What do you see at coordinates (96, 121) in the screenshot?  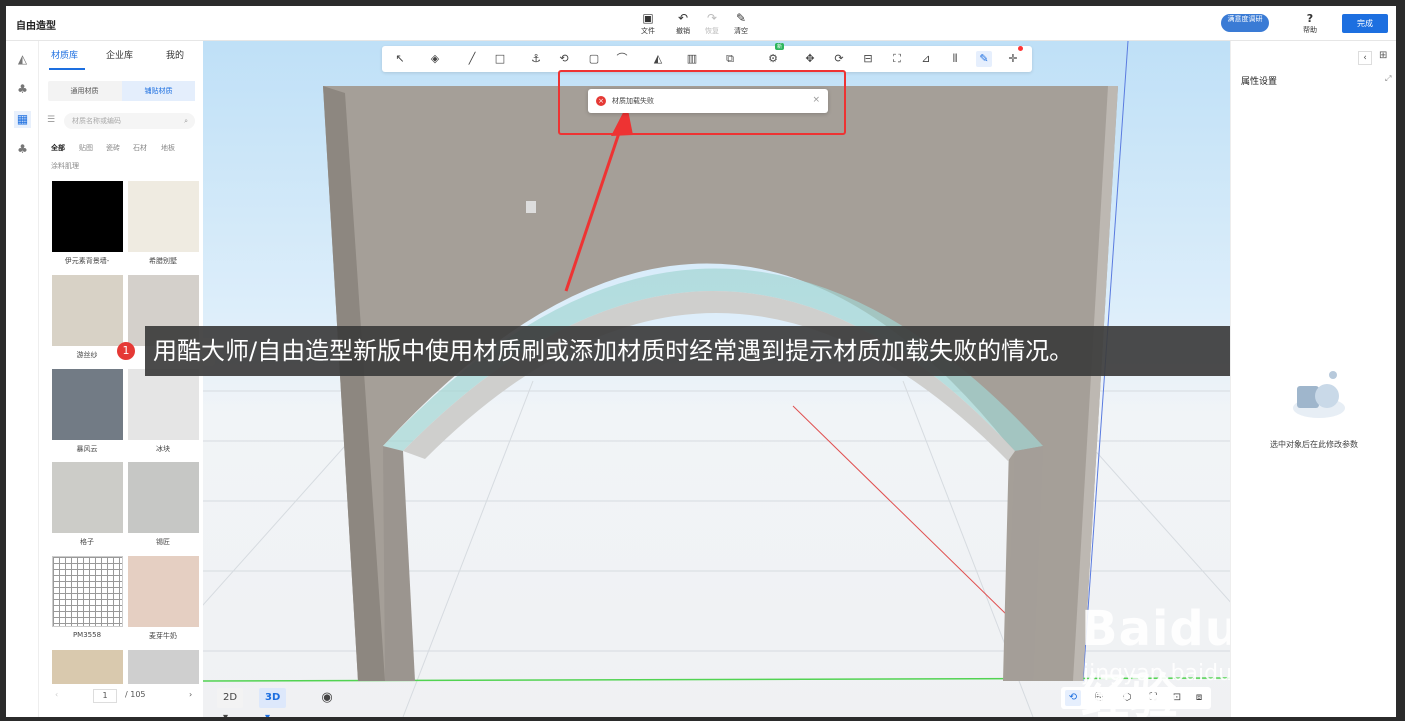 I see `search-placeholder: 材质名称或编码` at bounding box center [96, 121].